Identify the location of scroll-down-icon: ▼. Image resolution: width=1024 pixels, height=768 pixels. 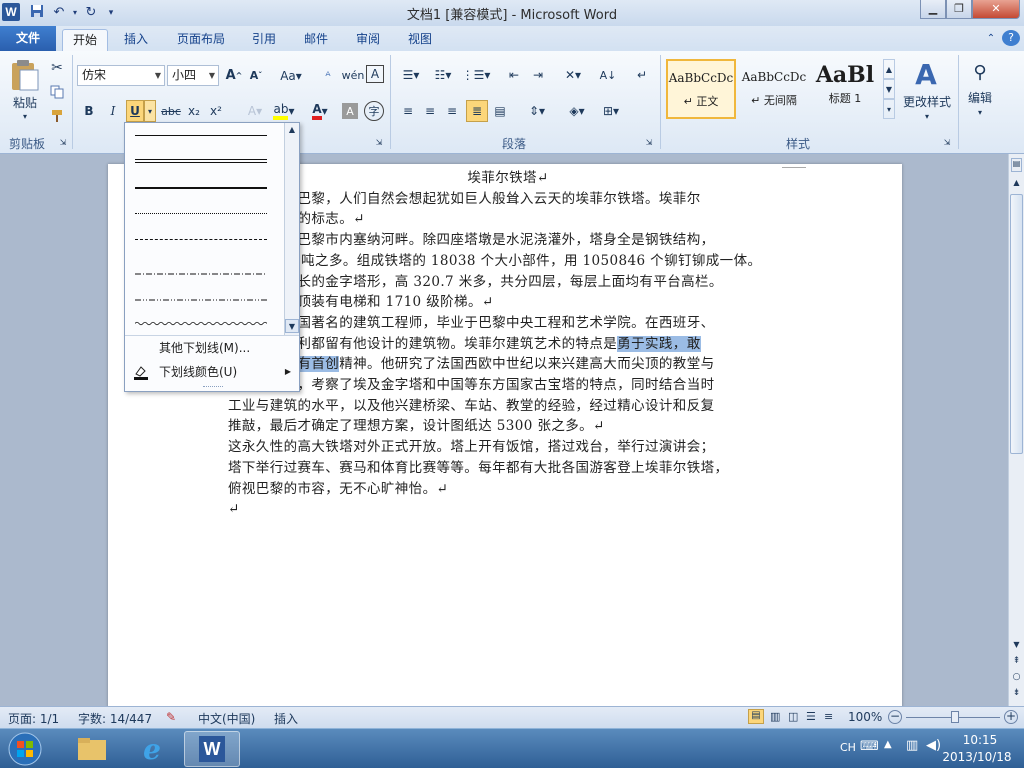
(1016, 647).